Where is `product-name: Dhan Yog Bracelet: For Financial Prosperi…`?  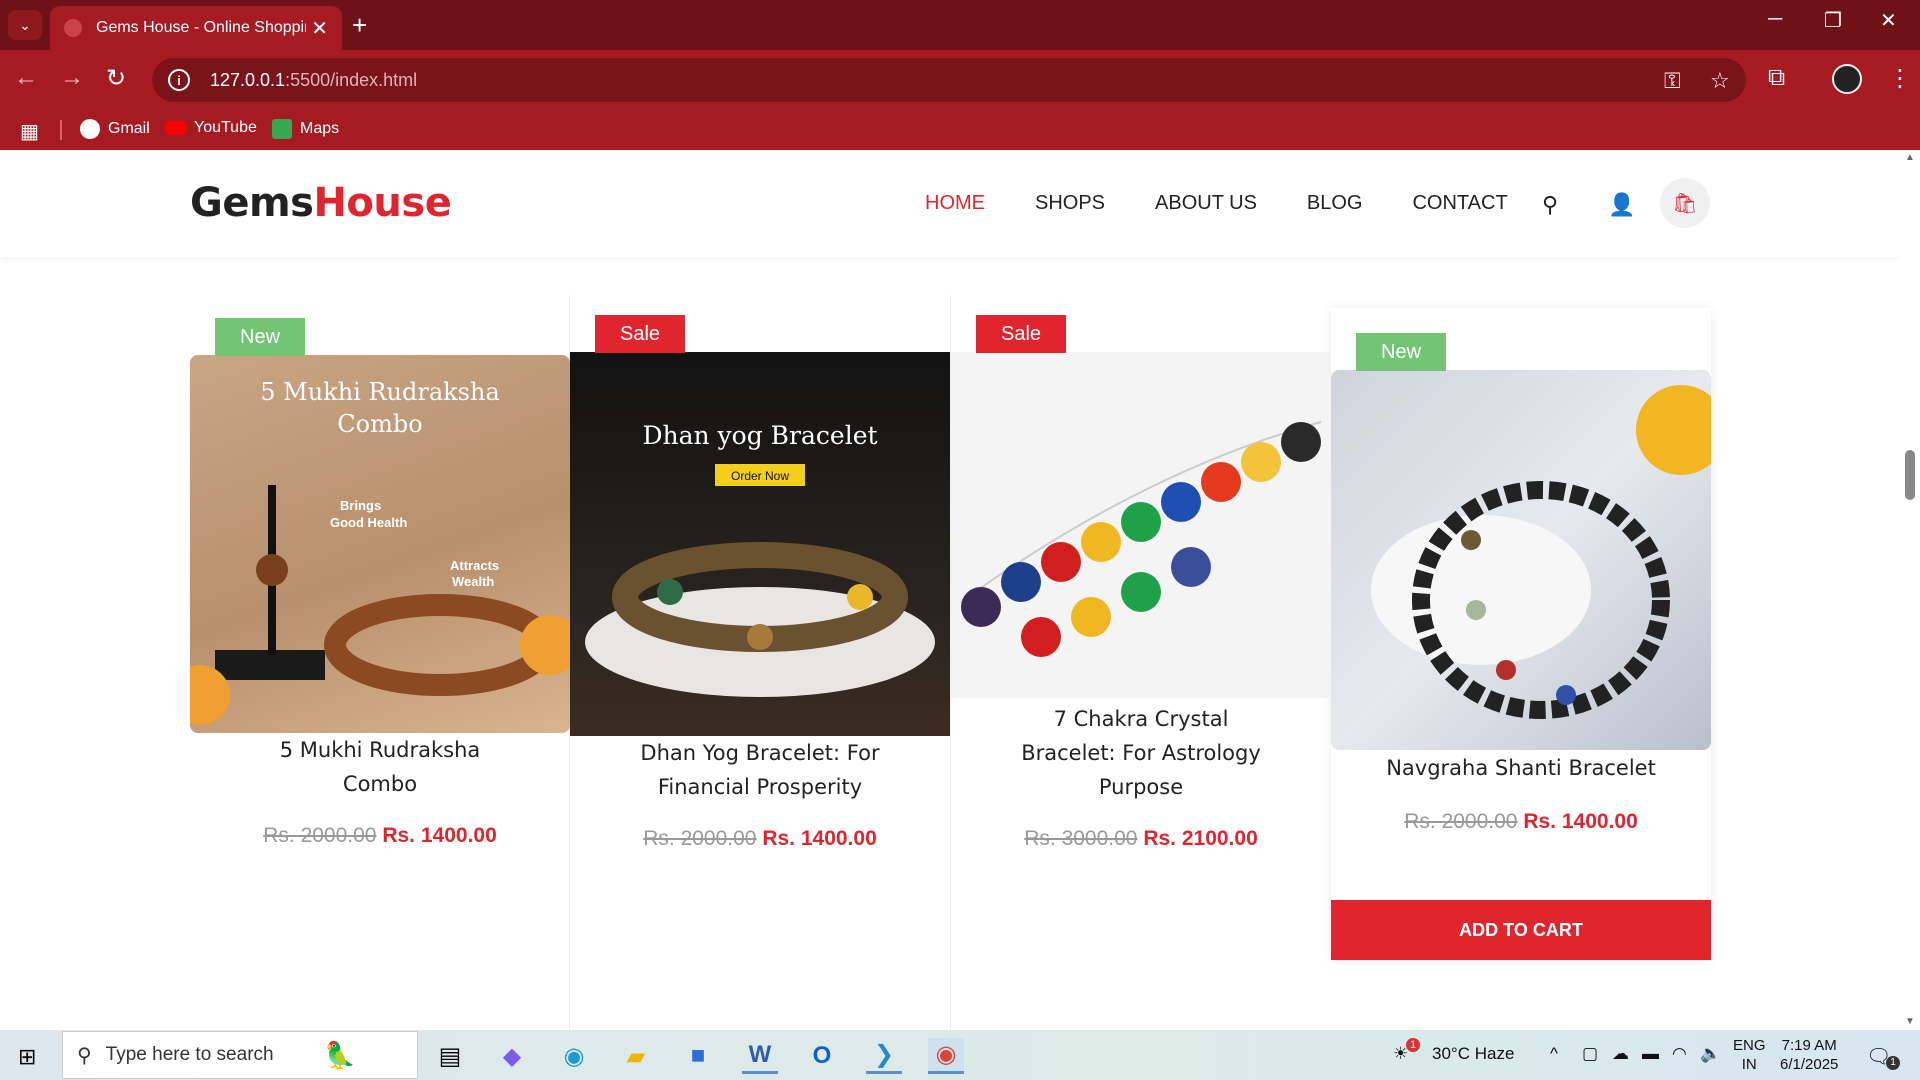 product-name: Dhan Yog Bracelet: For Financial Prosperi… is located at coordinates (760, 770).